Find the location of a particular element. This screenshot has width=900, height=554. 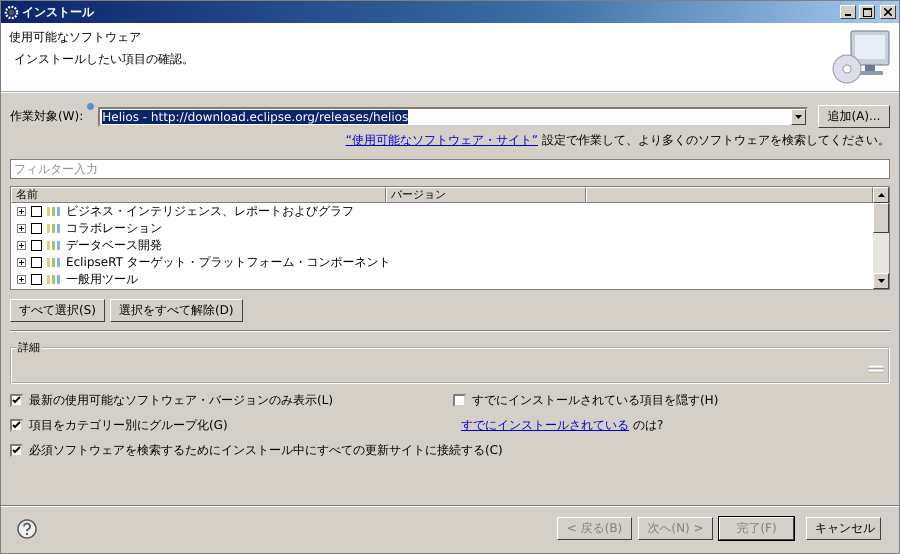

installed-link: すでにインストールされている is located at coordinates (545, 425).